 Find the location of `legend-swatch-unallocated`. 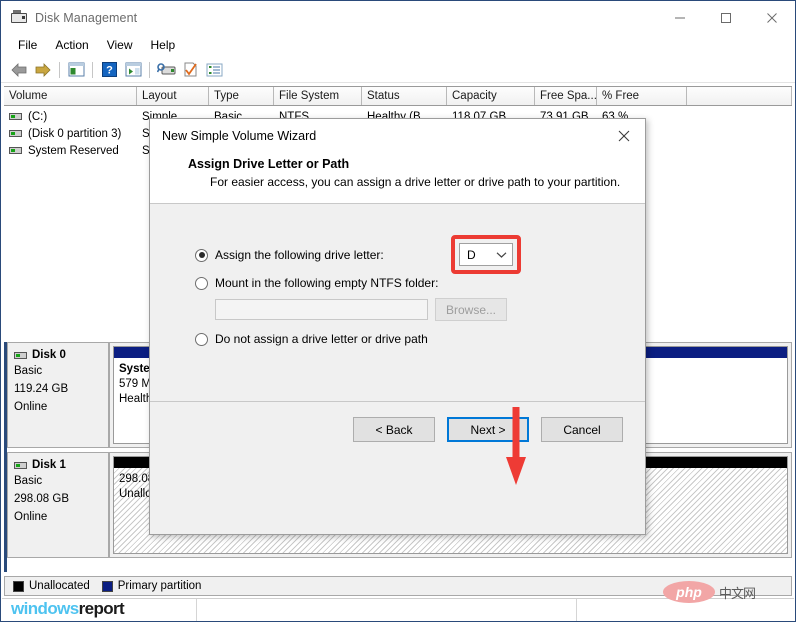

legend-swatch-unallocated is located at coordinates (18, 586).